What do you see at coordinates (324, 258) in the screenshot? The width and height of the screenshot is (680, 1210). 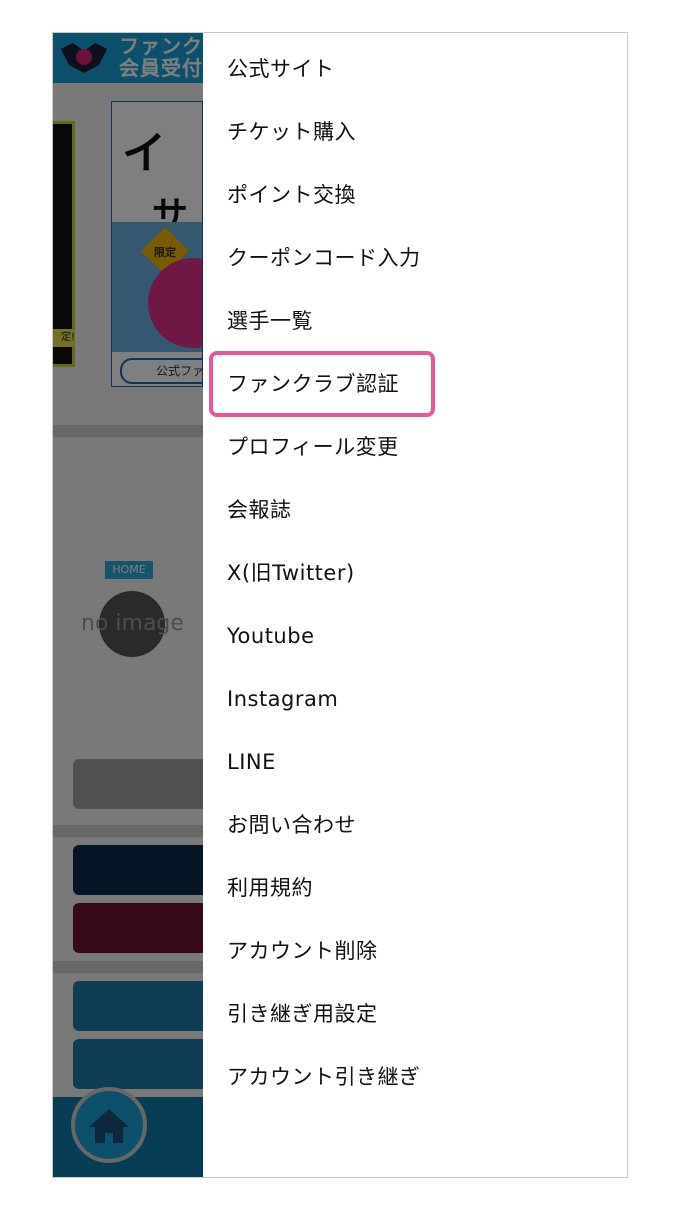 I see `menu-item-coupon-code: クーポンコード入力` at bounding box center [324, 258].